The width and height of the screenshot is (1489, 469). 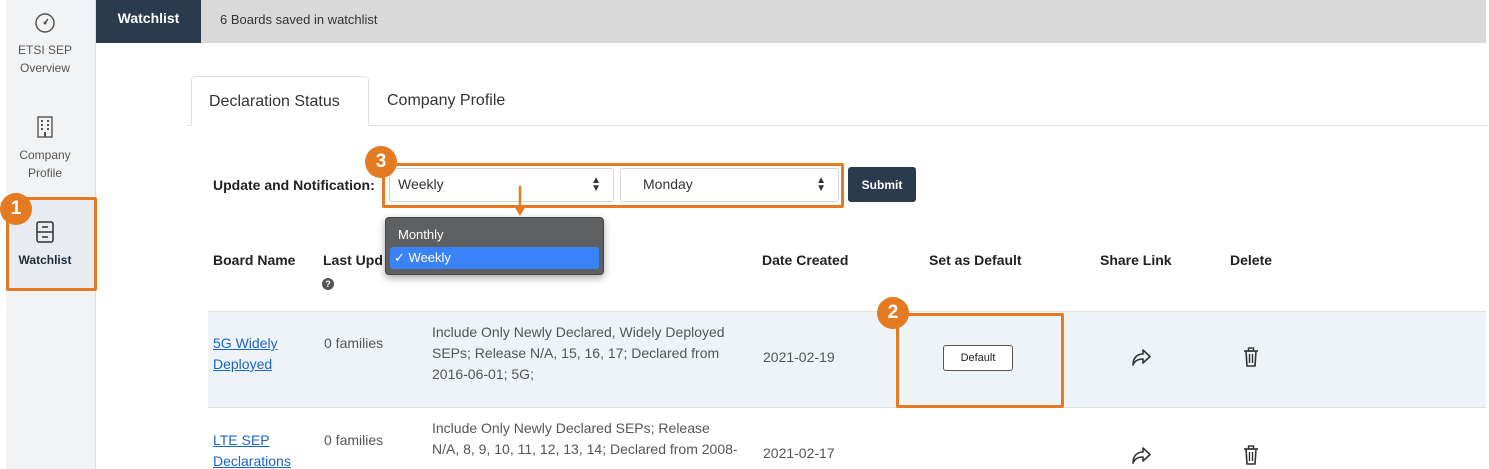 What do you see at coordinates (399, 257) in the screenshot?
I see `checkmark-icon: ✓` at bounding box center [399, 257].